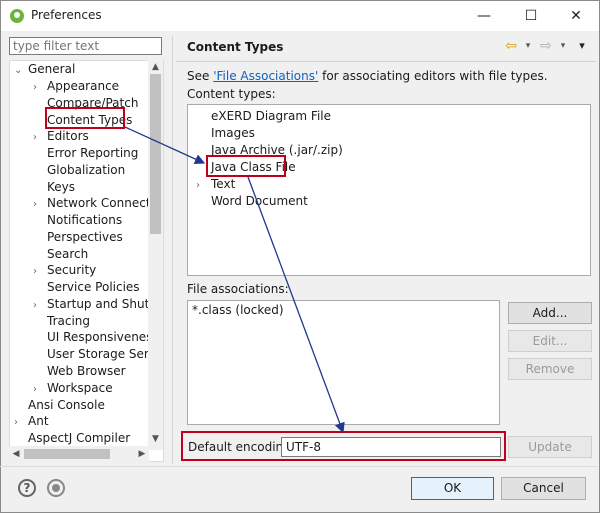 Image resolution: width=600 pixels, height=513 pixels. I want to click on import-export-inner-icon, so click(56, 488).